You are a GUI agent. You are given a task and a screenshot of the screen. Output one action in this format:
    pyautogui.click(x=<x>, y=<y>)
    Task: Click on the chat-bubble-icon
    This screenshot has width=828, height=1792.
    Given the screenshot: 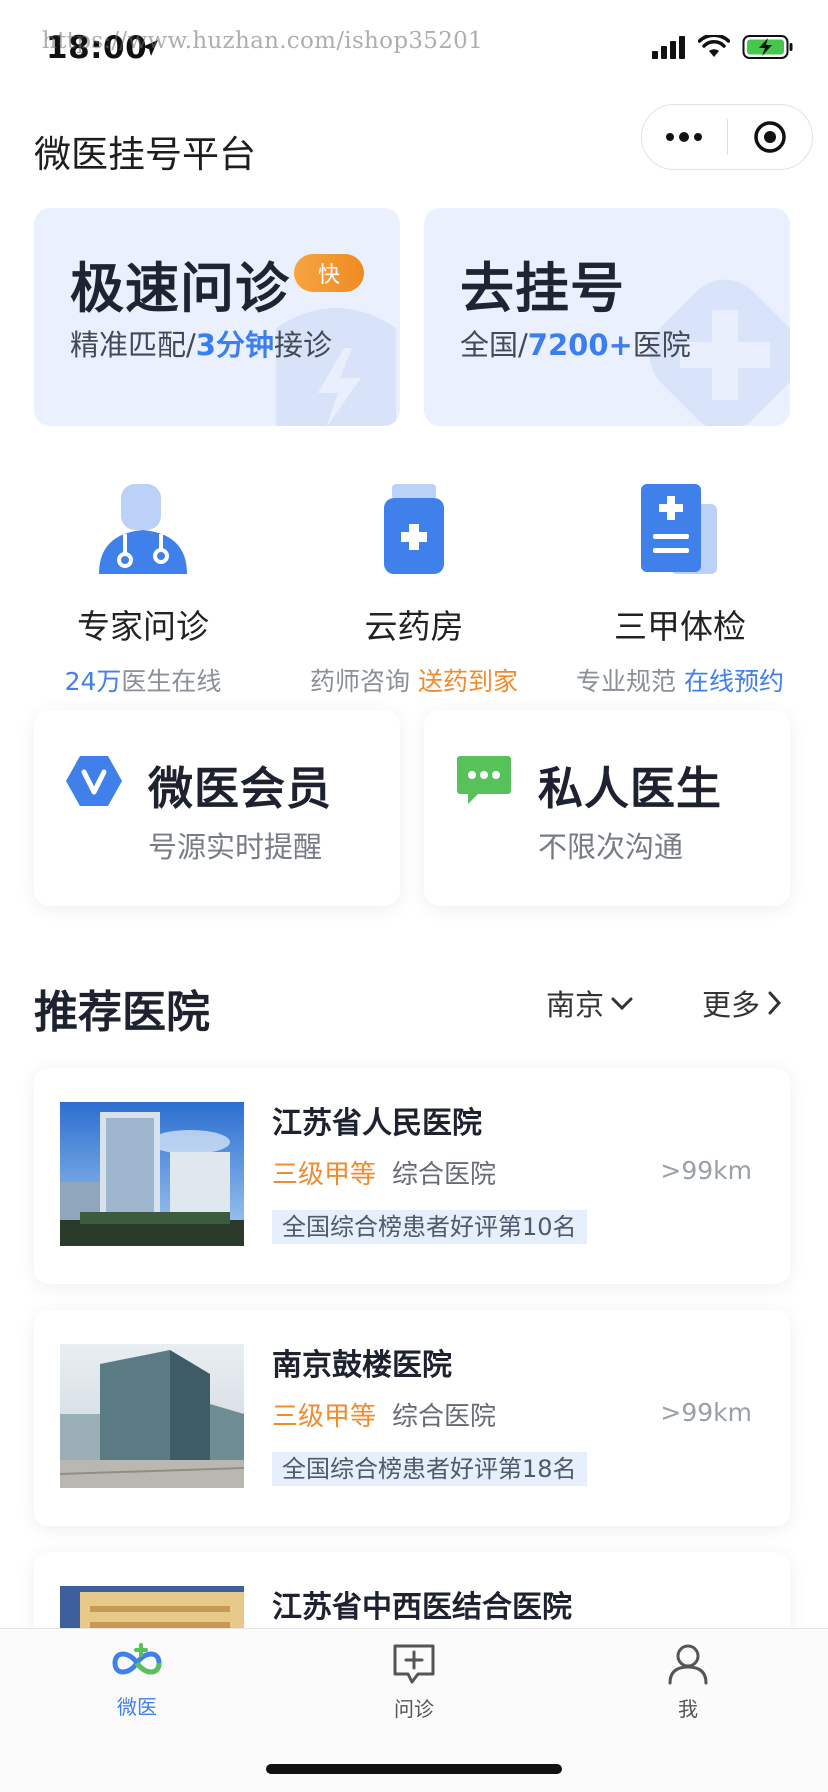 What is the action you would take?
    pyautogui.click(x=484, y=780)
    